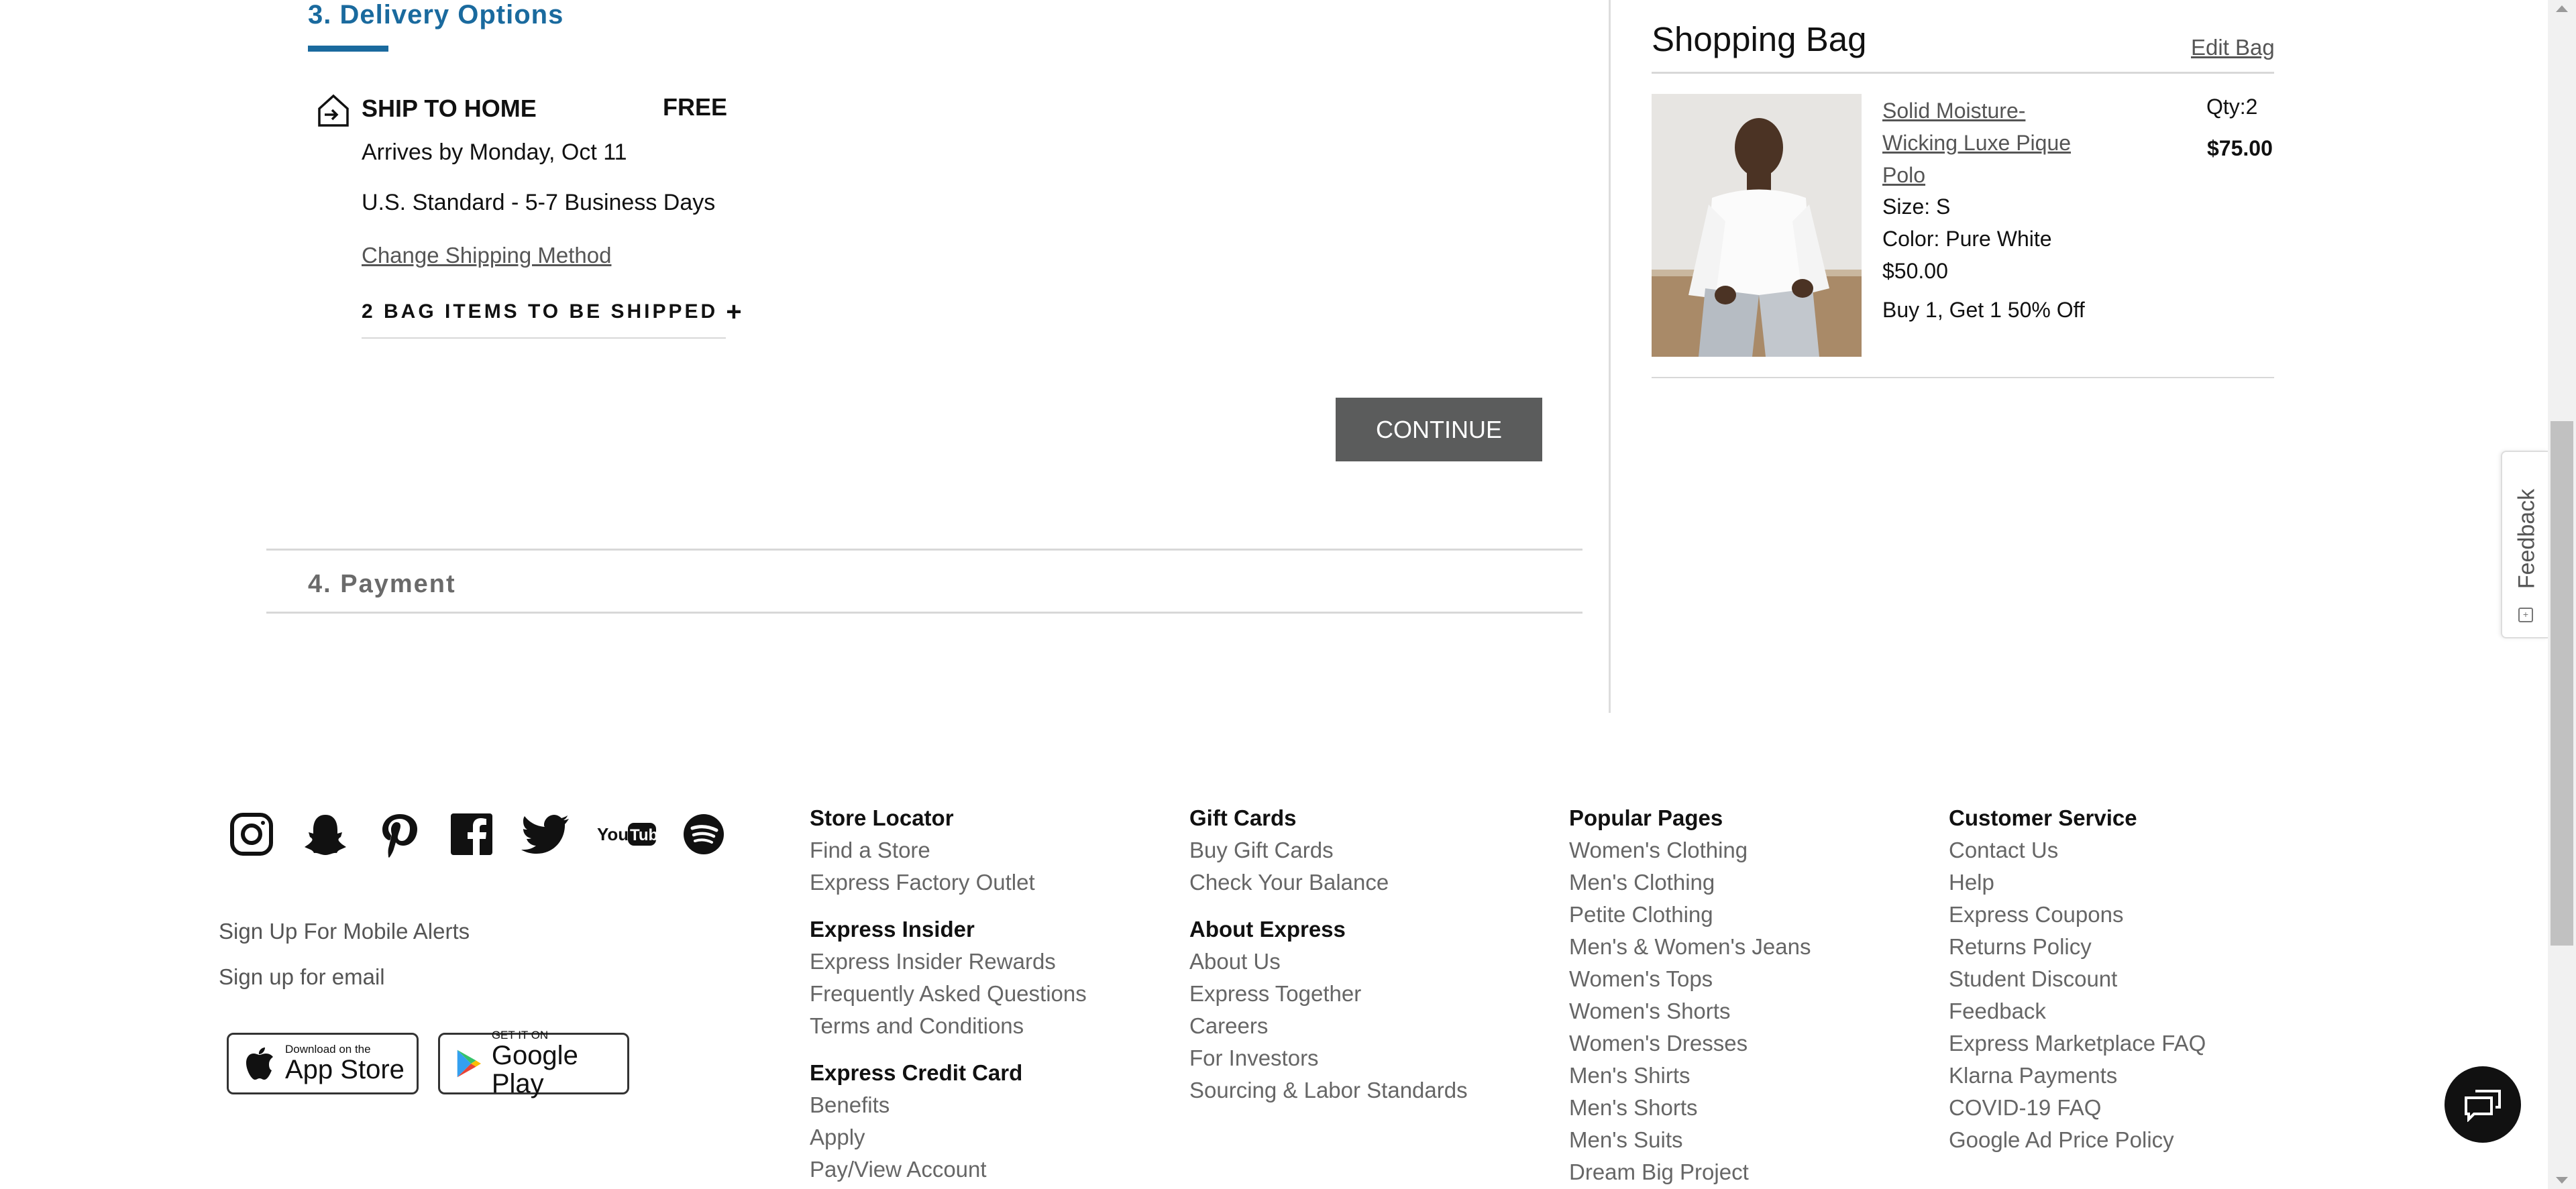 The height and width of the screenshot is (1189, 2576). I want to click on footer-link: Google Ad Price Policy, so click(2077, 1140).